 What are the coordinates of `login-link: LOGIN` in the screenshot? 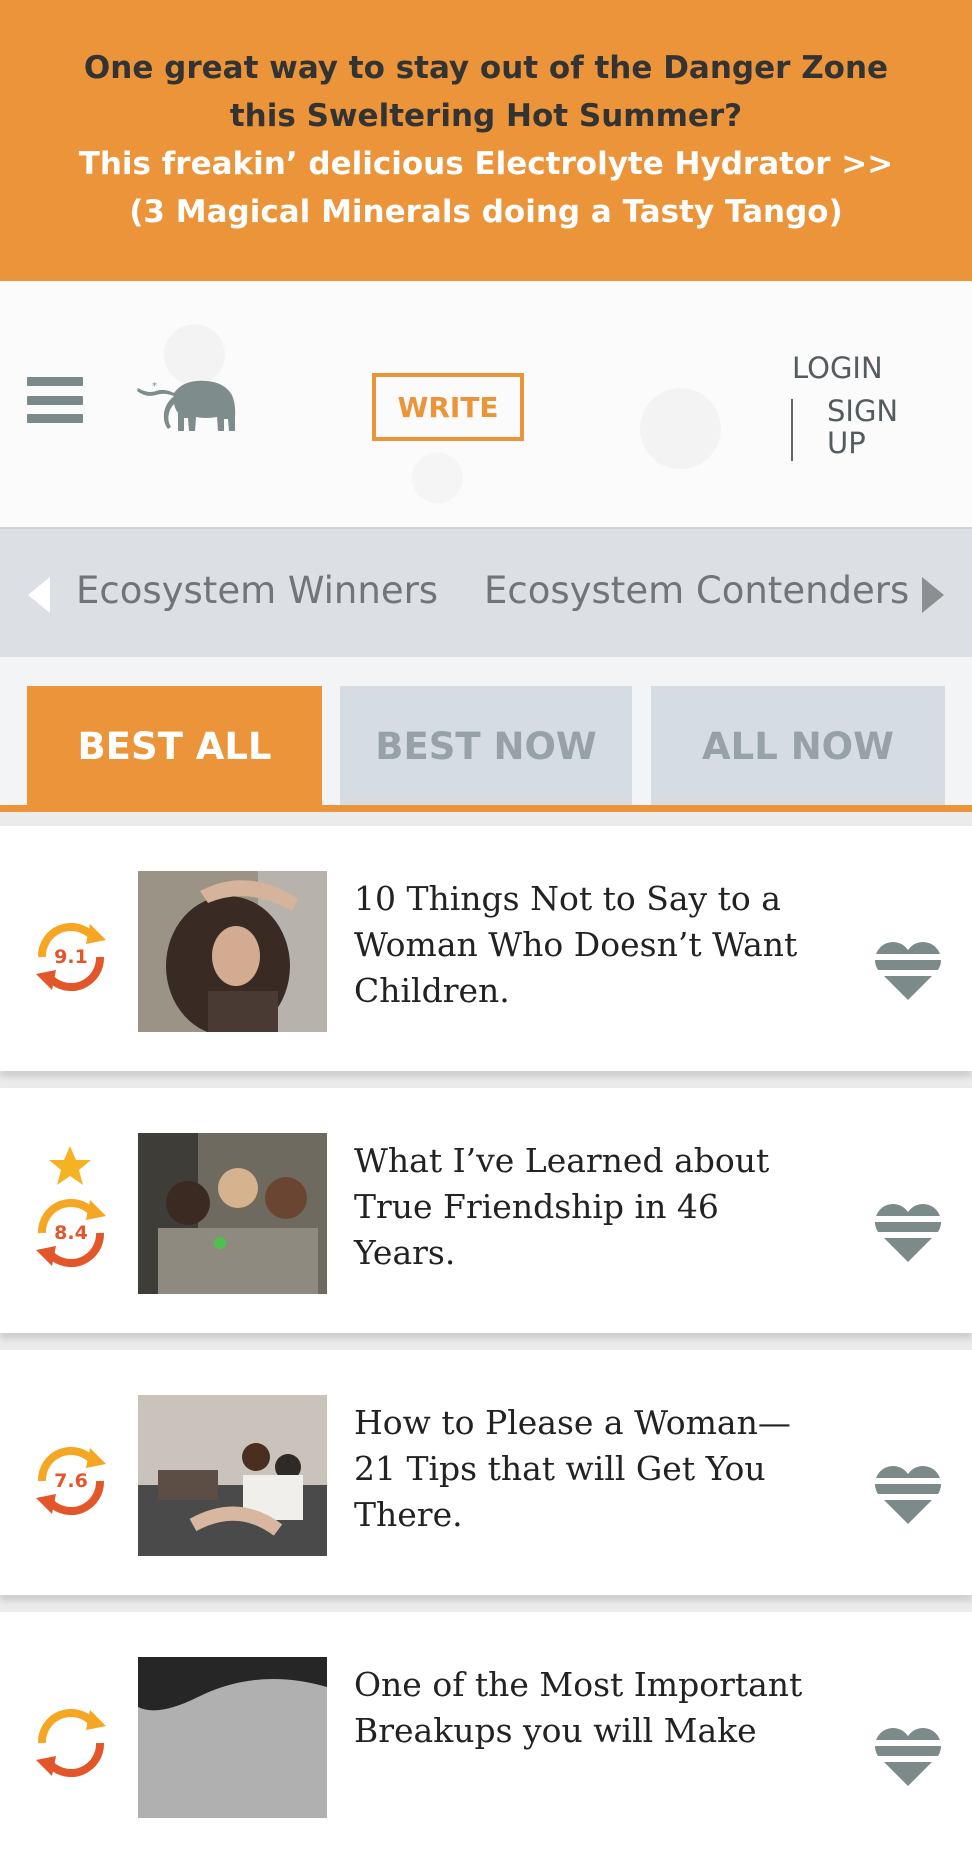 It's located at (837, 368).